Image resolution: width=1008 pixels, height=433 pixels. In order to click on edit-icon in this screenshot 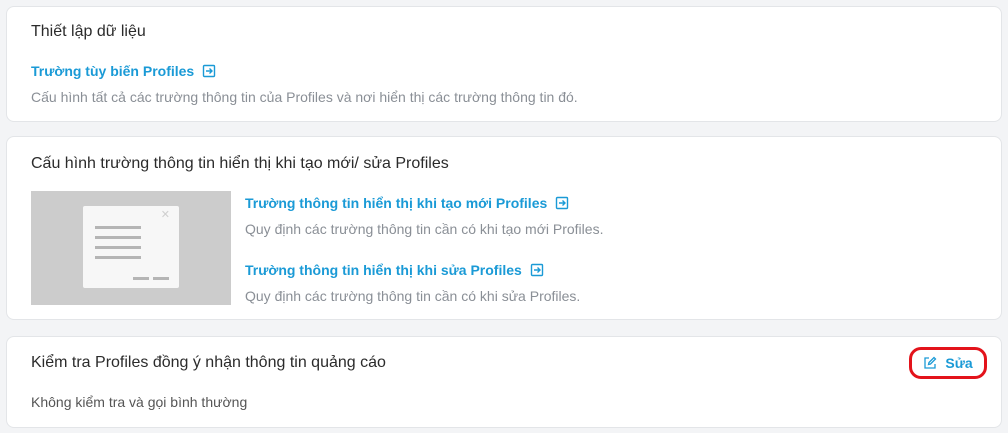, I will do `click(930, 362)`.